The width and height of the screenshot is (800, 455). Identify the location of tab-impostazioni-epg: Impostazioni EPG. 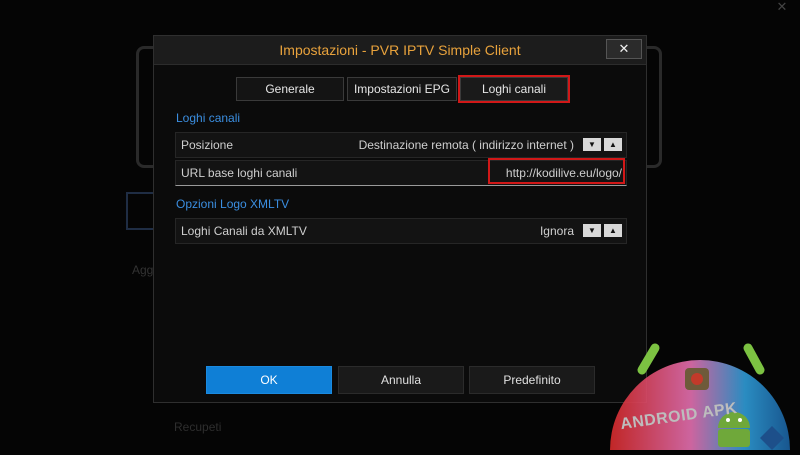
(402, 89).